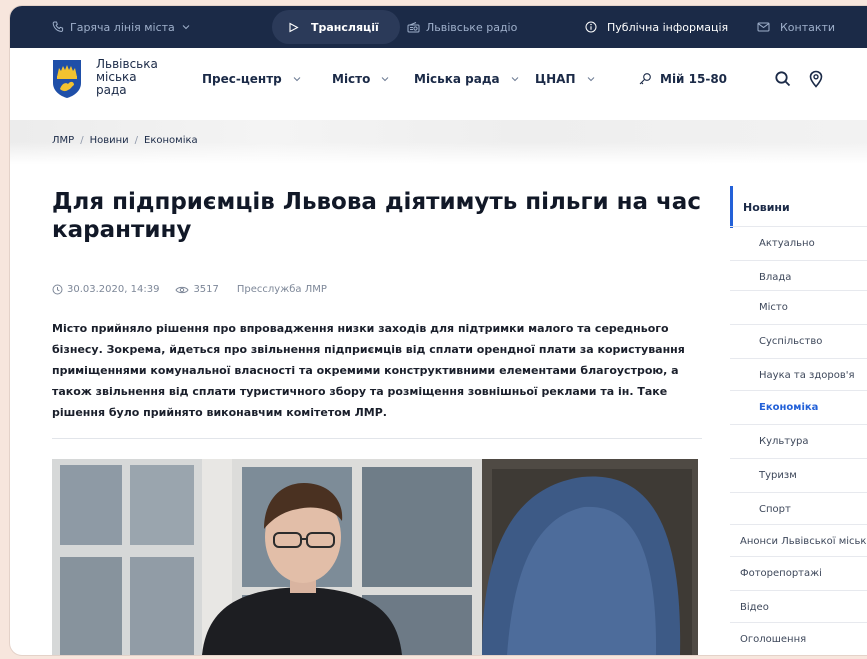 The width and height of the screenshot is (867, 659). I want to click on nav-city-council: Міська рада, so click(467, 79).